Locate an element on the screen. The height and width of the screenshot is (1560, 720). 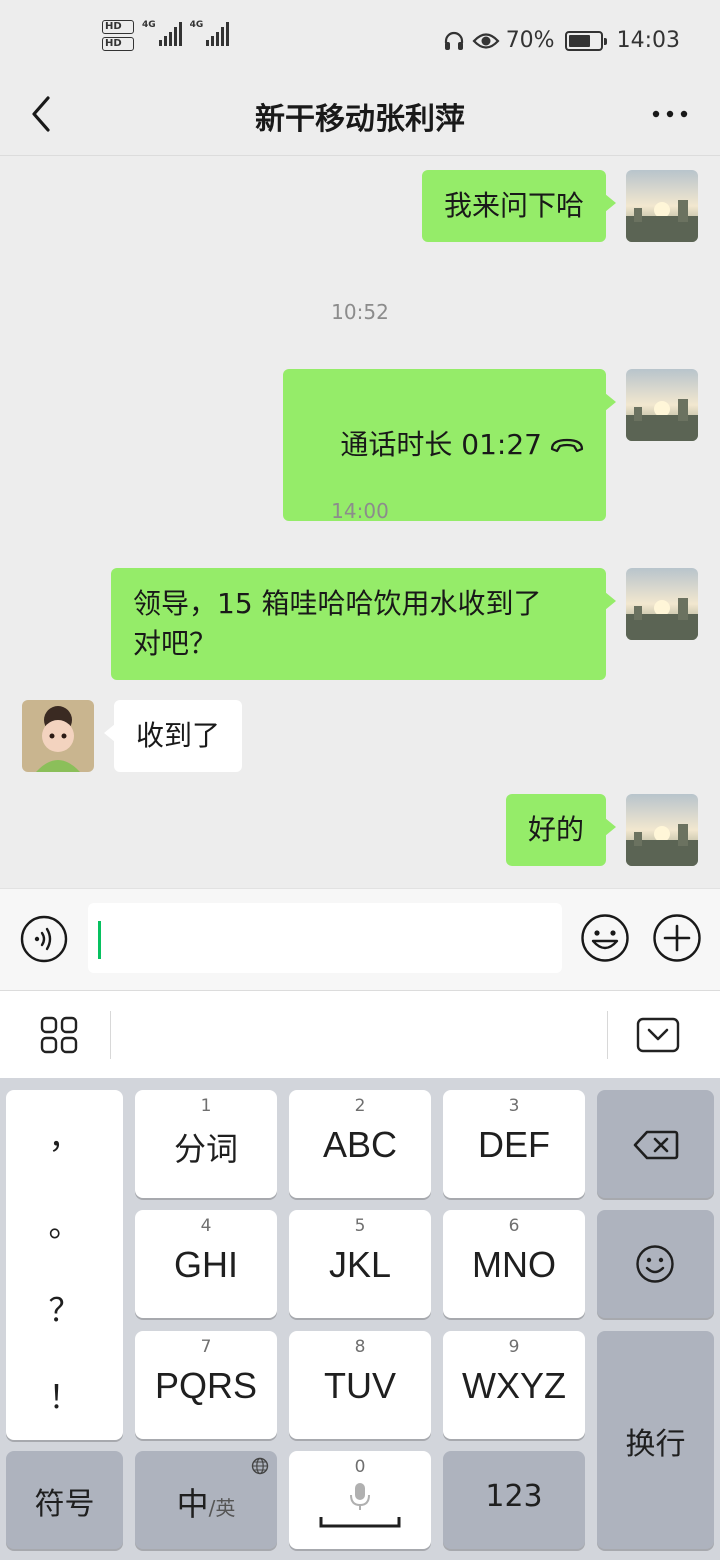
plus-icon is located at coordinates (677, 938).